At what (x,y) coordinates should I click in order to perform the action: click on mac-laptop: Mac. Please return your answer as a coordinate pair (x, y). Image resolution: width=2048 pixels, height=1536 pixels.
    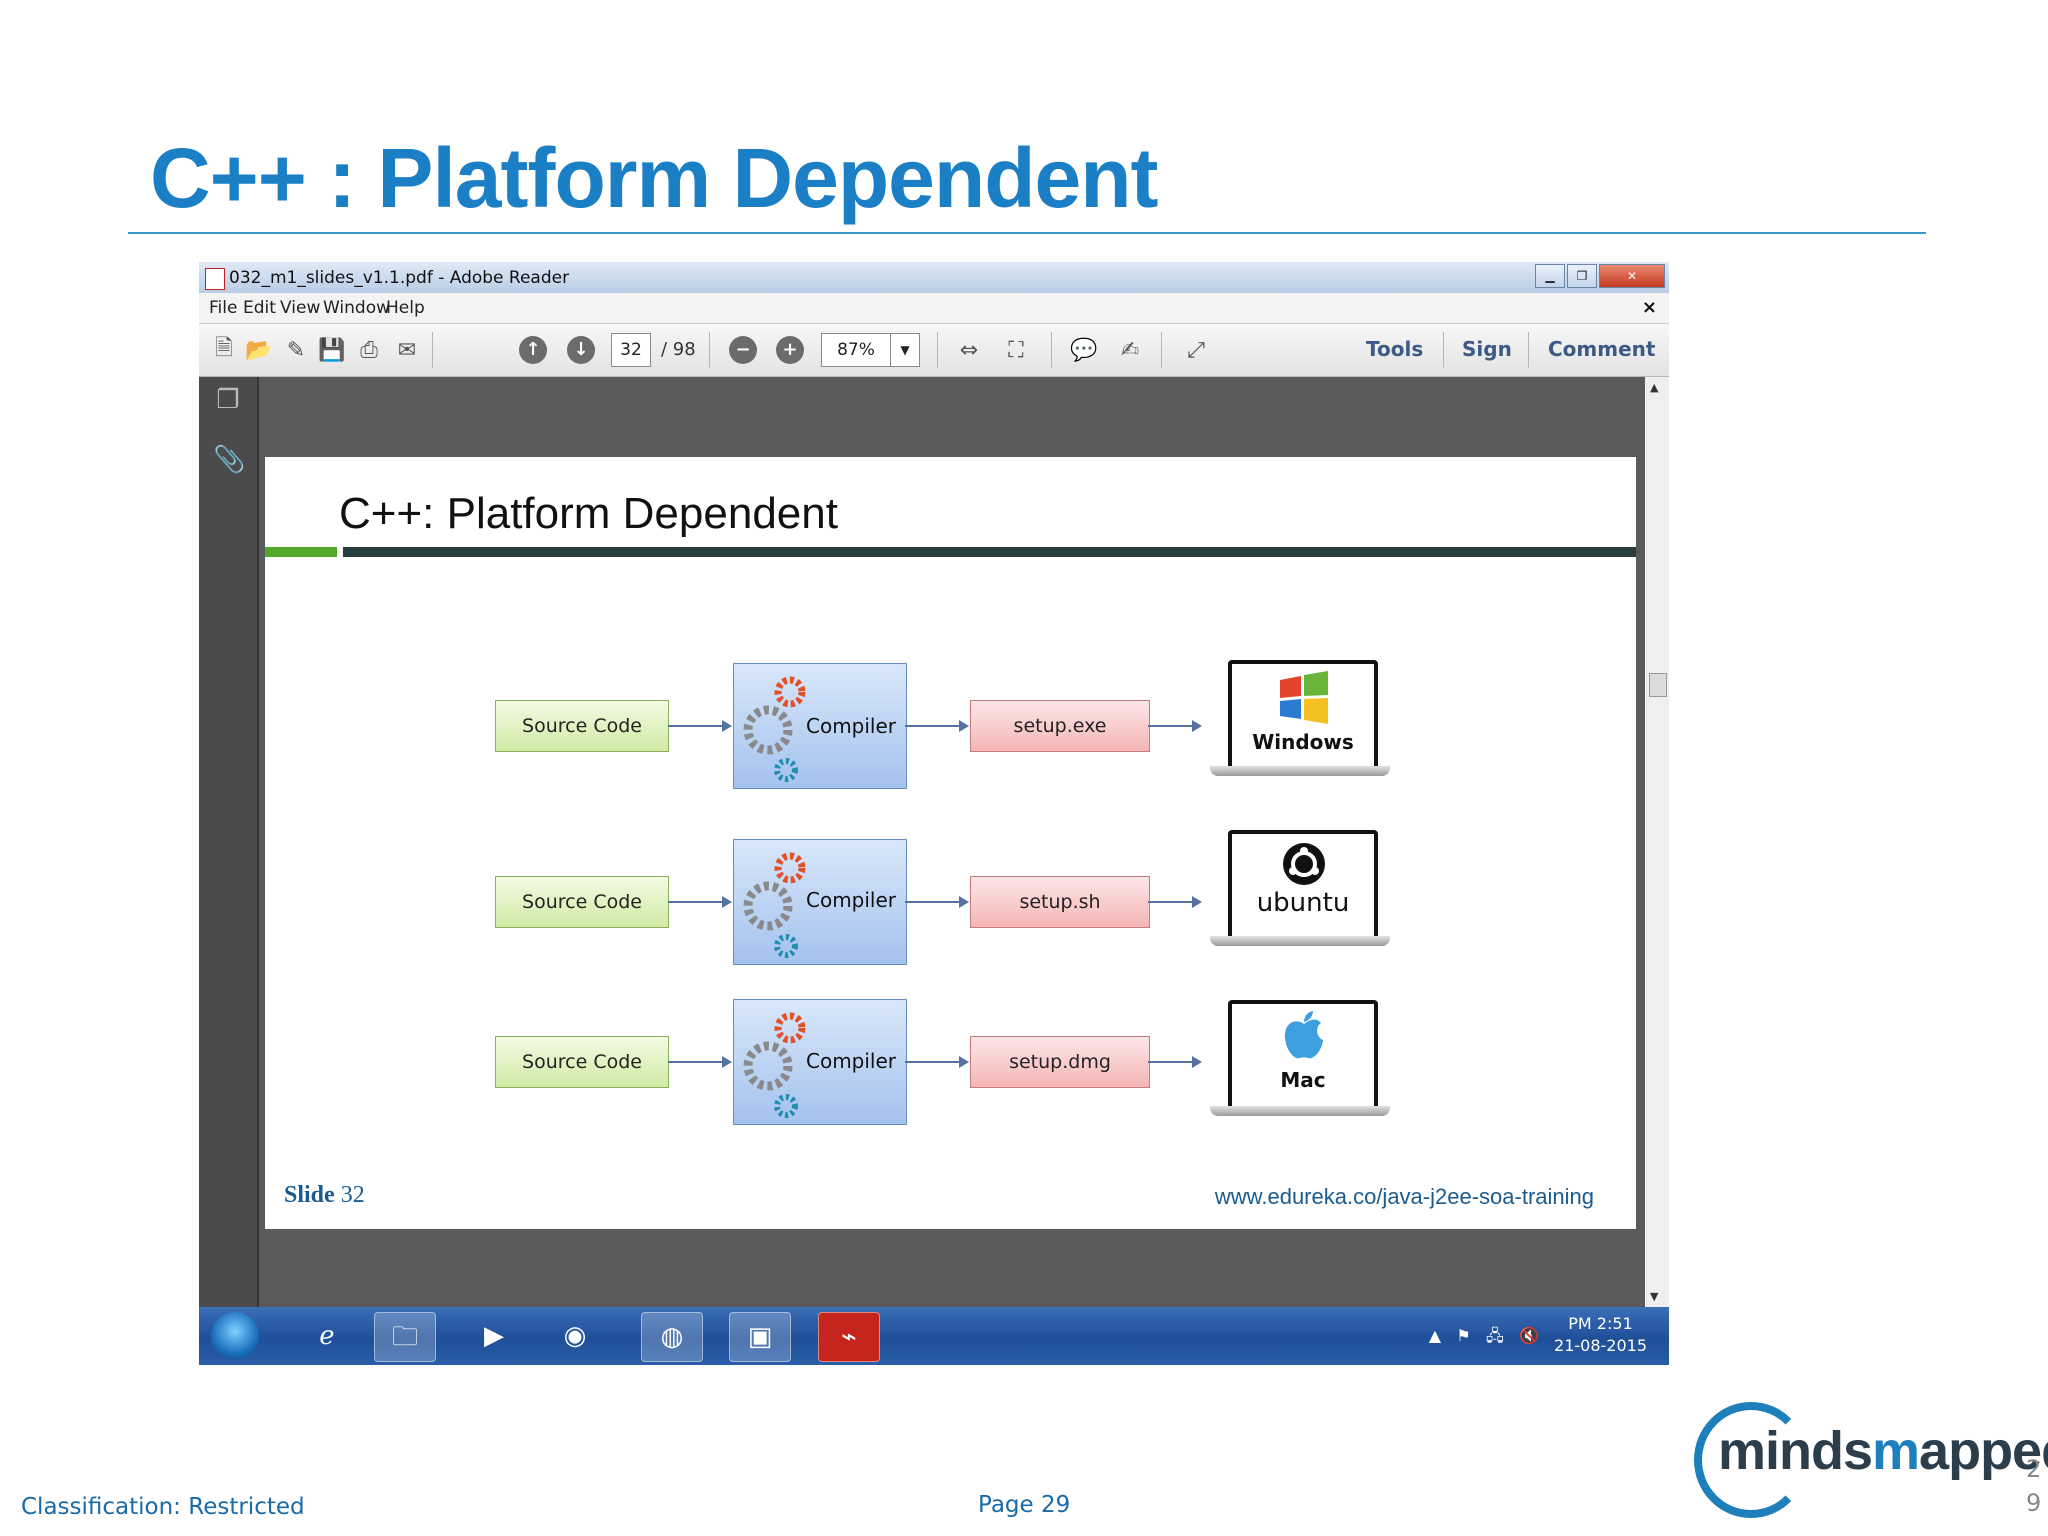
    Looking at the image, I should click on (1300, 1065).